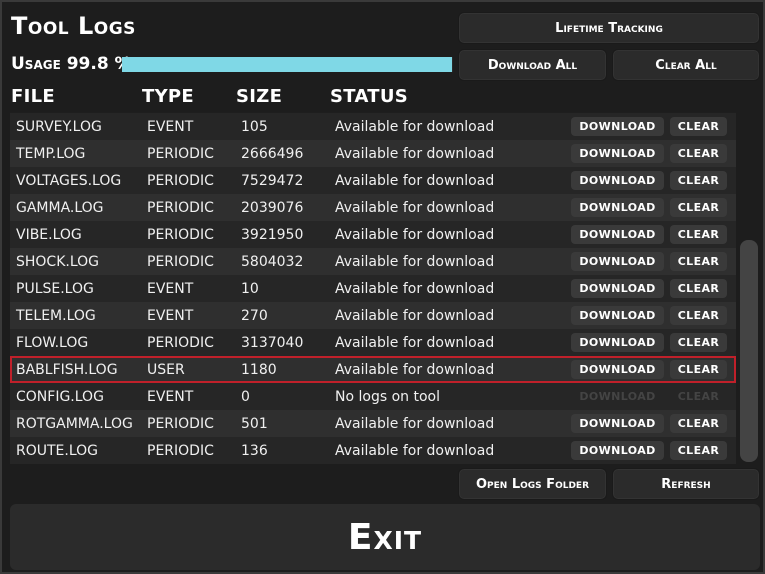 The image size is (765, 574). Describe the element at coordinates (254, 316) in the screenshot. I see `log-size: 270` at that location.